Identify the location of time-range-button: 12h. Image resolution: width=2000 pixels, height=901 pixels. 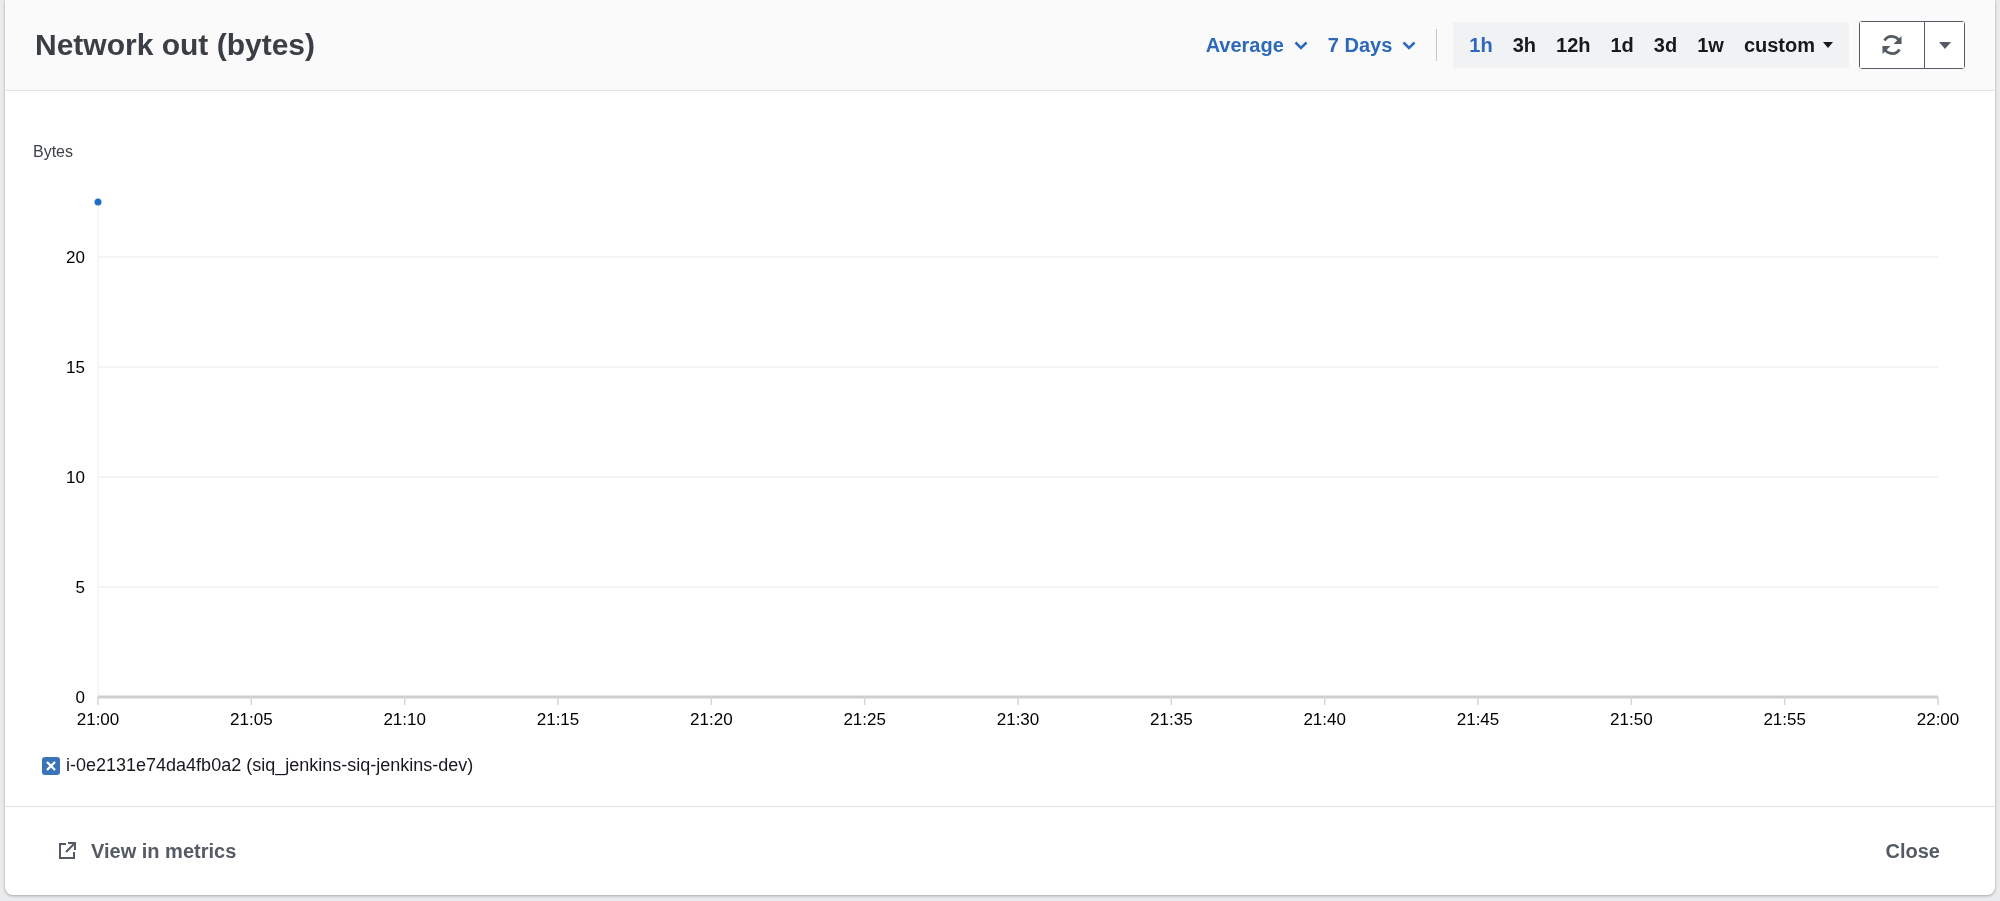
(1573, 45).